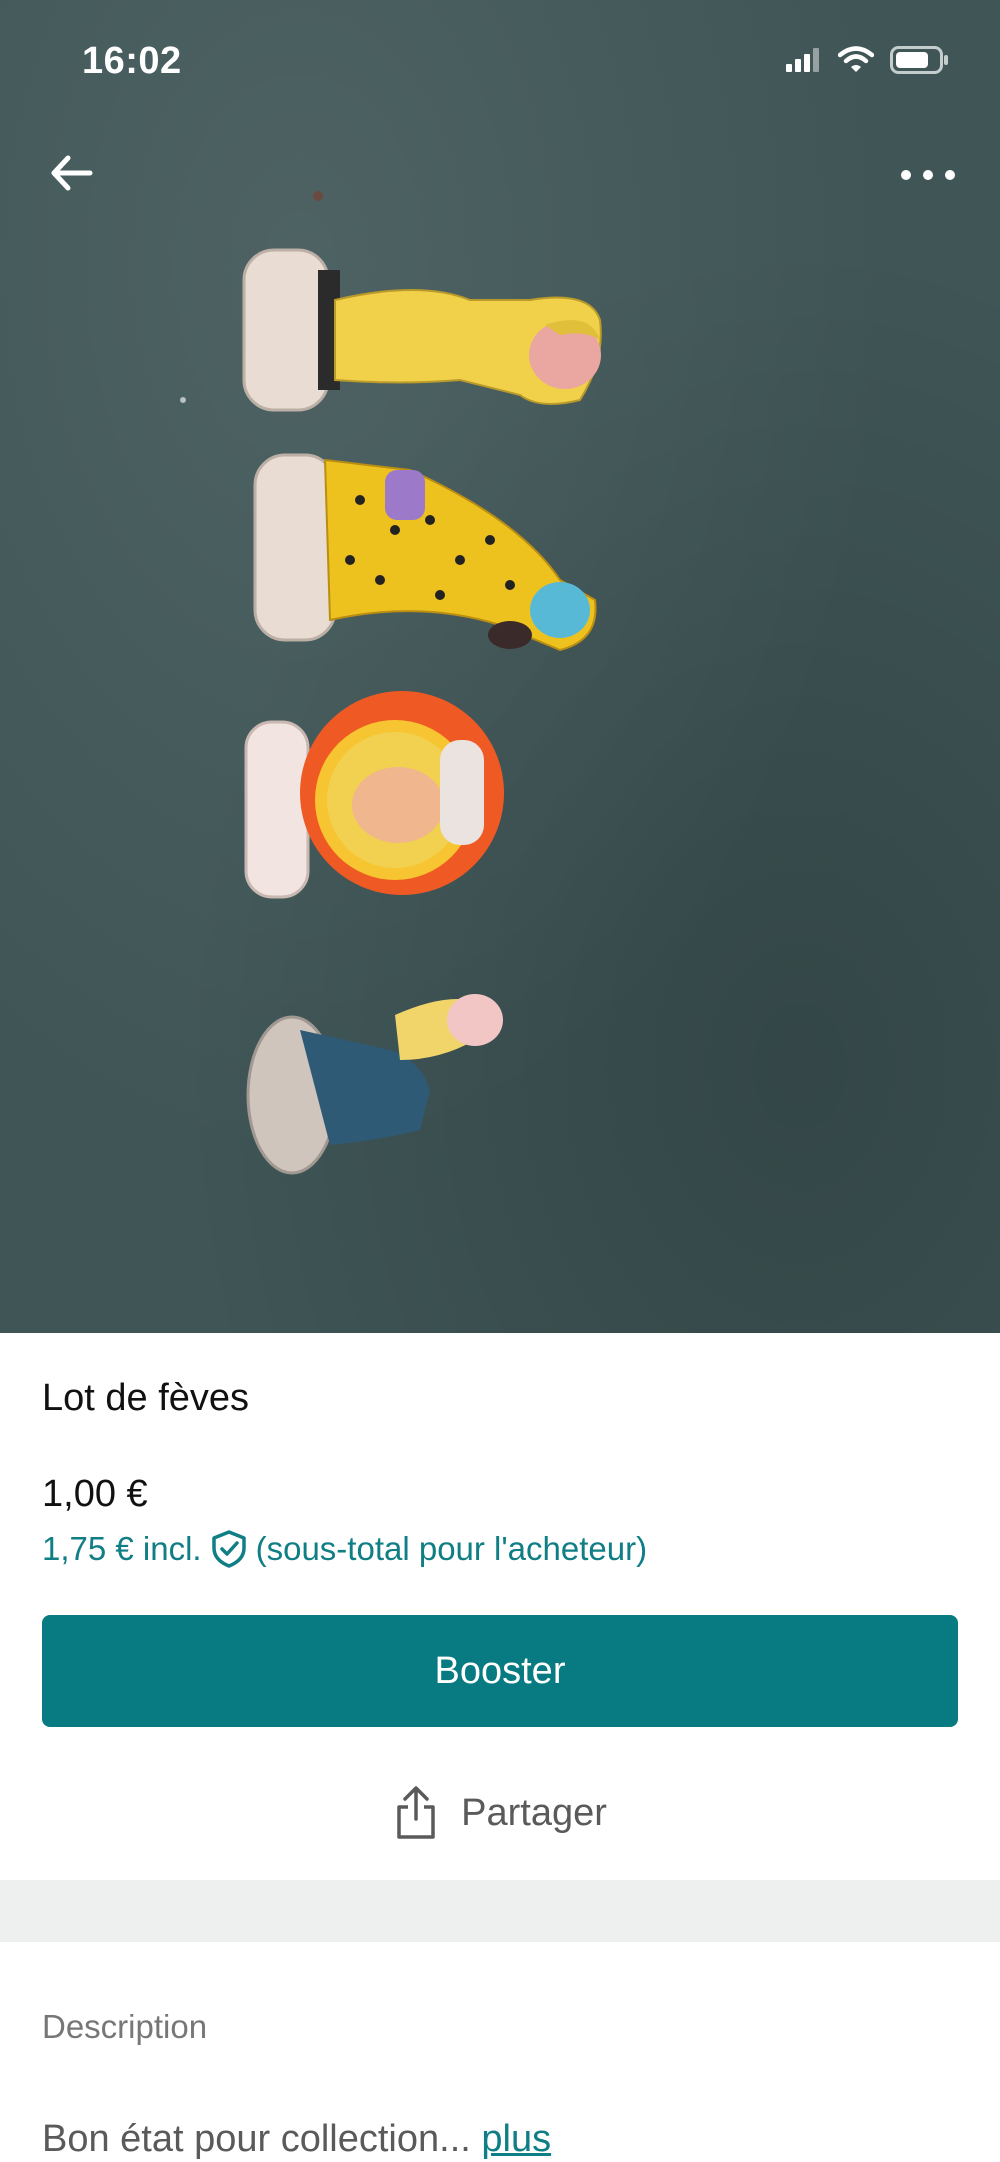 This screenshot has width=1000, height=2162. I want to click on share-button: Partager, so click(500, 1813).